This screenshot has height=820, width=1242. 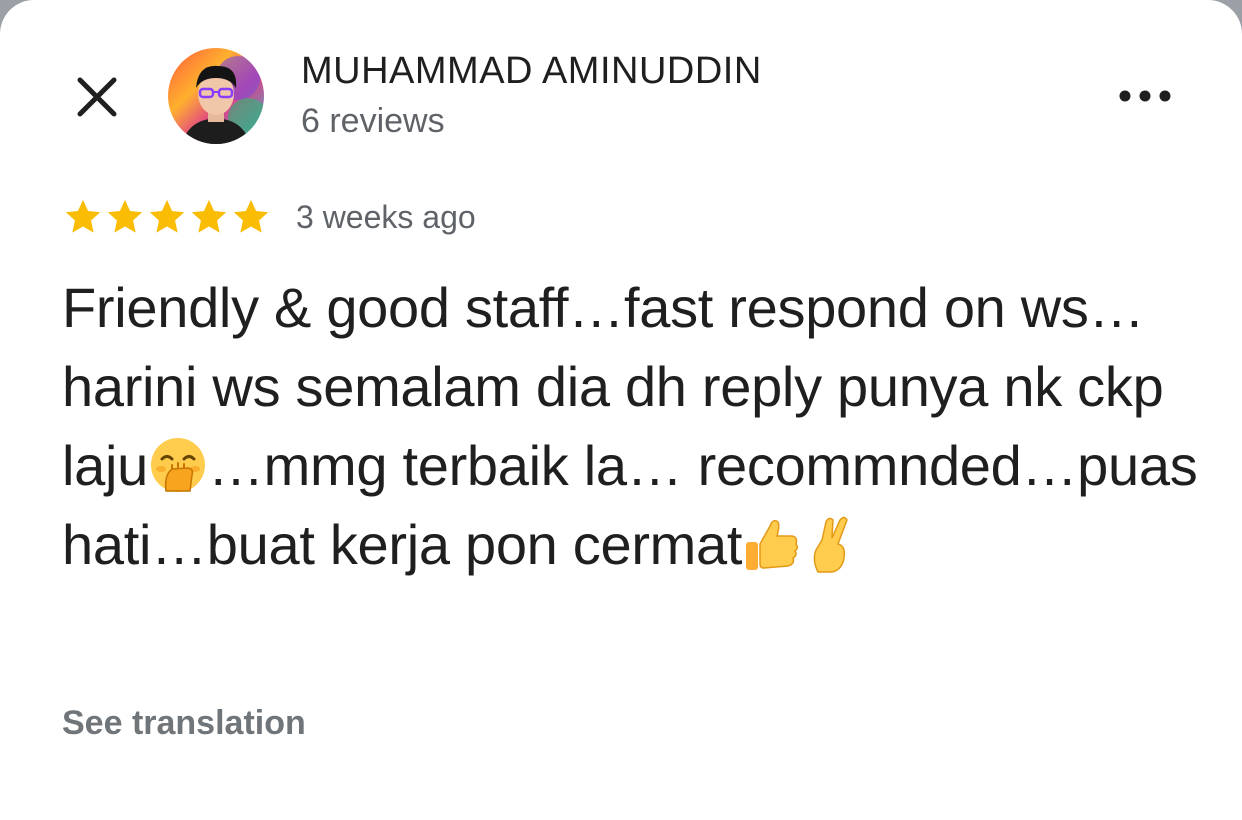 What do you see at coordinates (177, 465) in the screenshot?
I see `hand-over-mouth-emoji` at bounding box center [177, 465].